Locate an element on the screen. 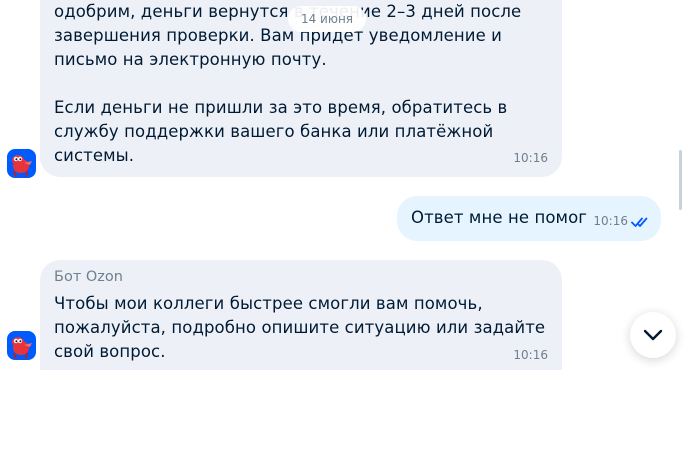 Image resolution: width=700 pixels, height=452 pixels. date-divider: 14 июня is located at coordinates (327, 19).